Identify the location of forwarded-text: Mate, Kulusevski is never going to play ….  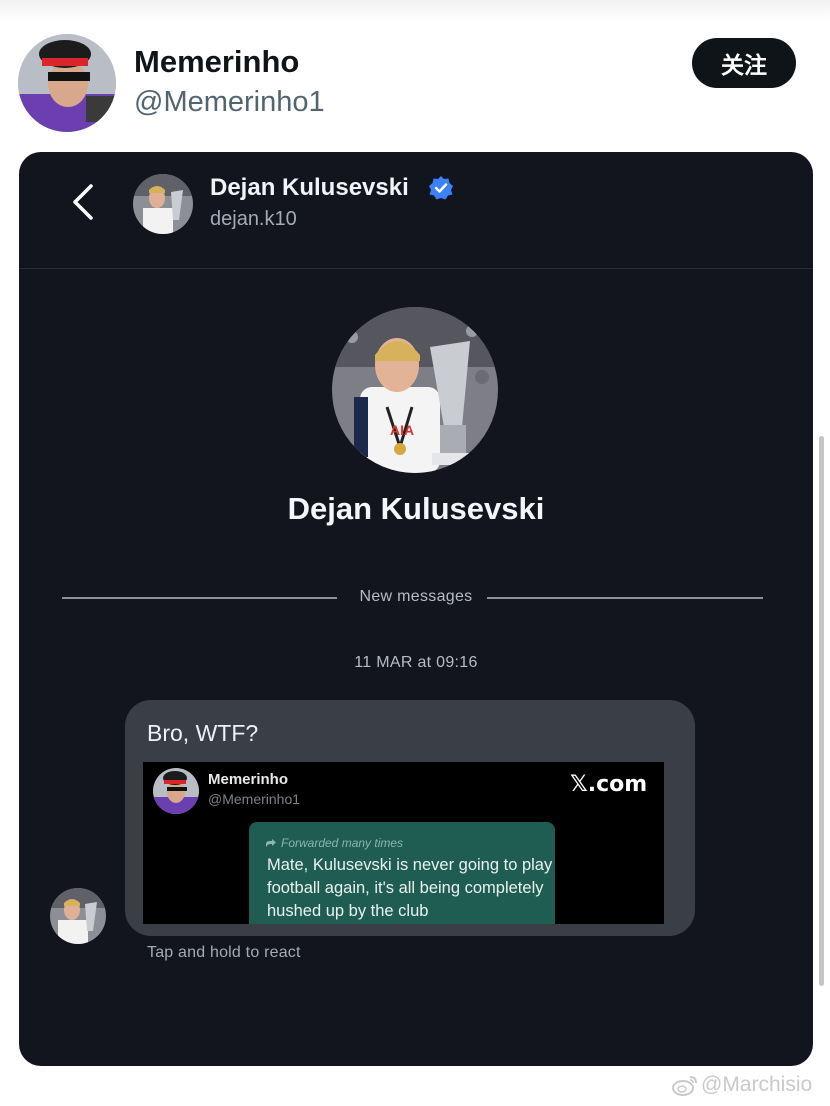
(410, 888).